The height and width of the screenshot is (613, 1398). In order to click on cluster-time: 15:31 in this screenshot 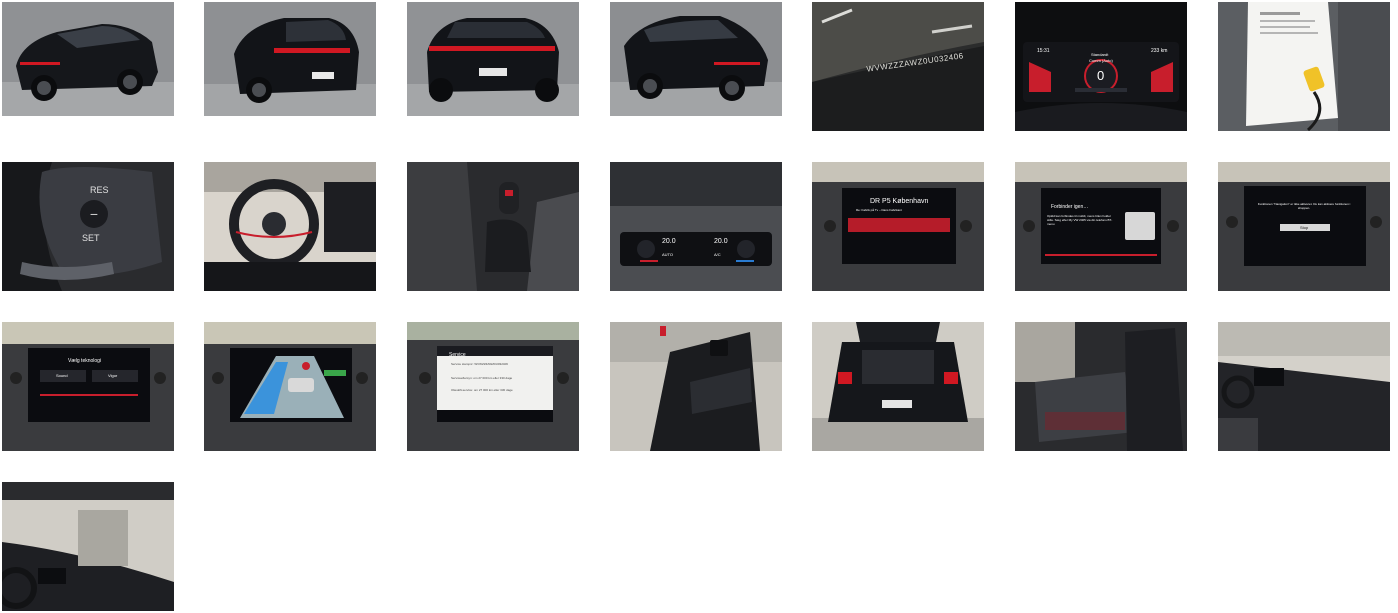, I will do `click(1043, 51)`.